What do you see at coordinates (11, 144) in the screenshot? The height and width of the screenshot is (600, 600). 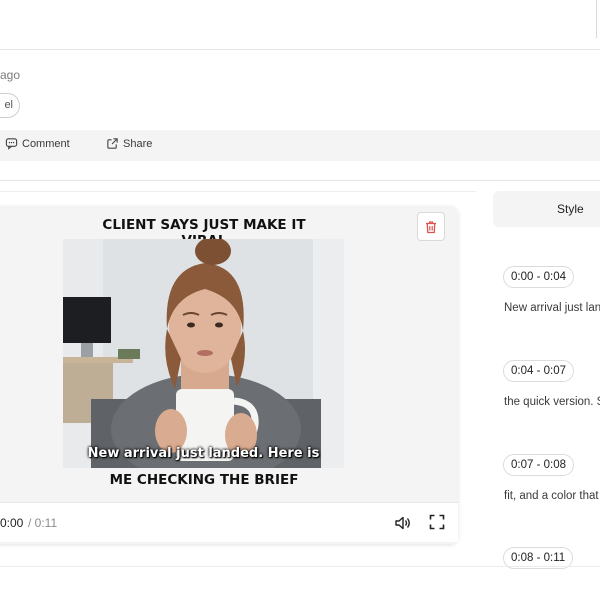 I see `comment-icon` at bounding box center [11, 144].